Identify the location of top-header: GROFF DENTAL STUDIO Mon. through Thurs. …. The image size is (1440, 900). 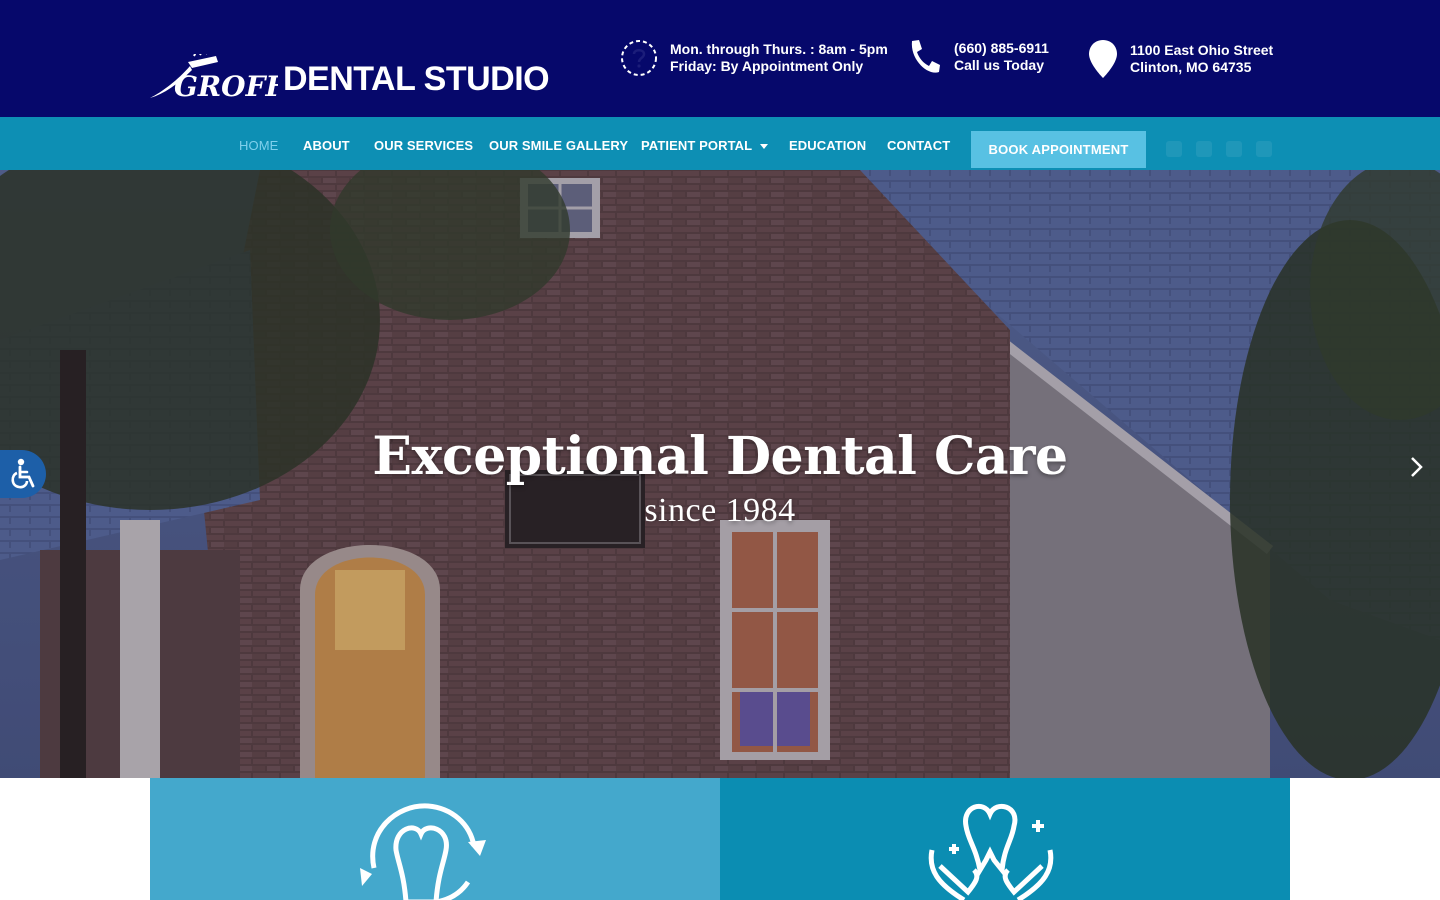
(720, 58).